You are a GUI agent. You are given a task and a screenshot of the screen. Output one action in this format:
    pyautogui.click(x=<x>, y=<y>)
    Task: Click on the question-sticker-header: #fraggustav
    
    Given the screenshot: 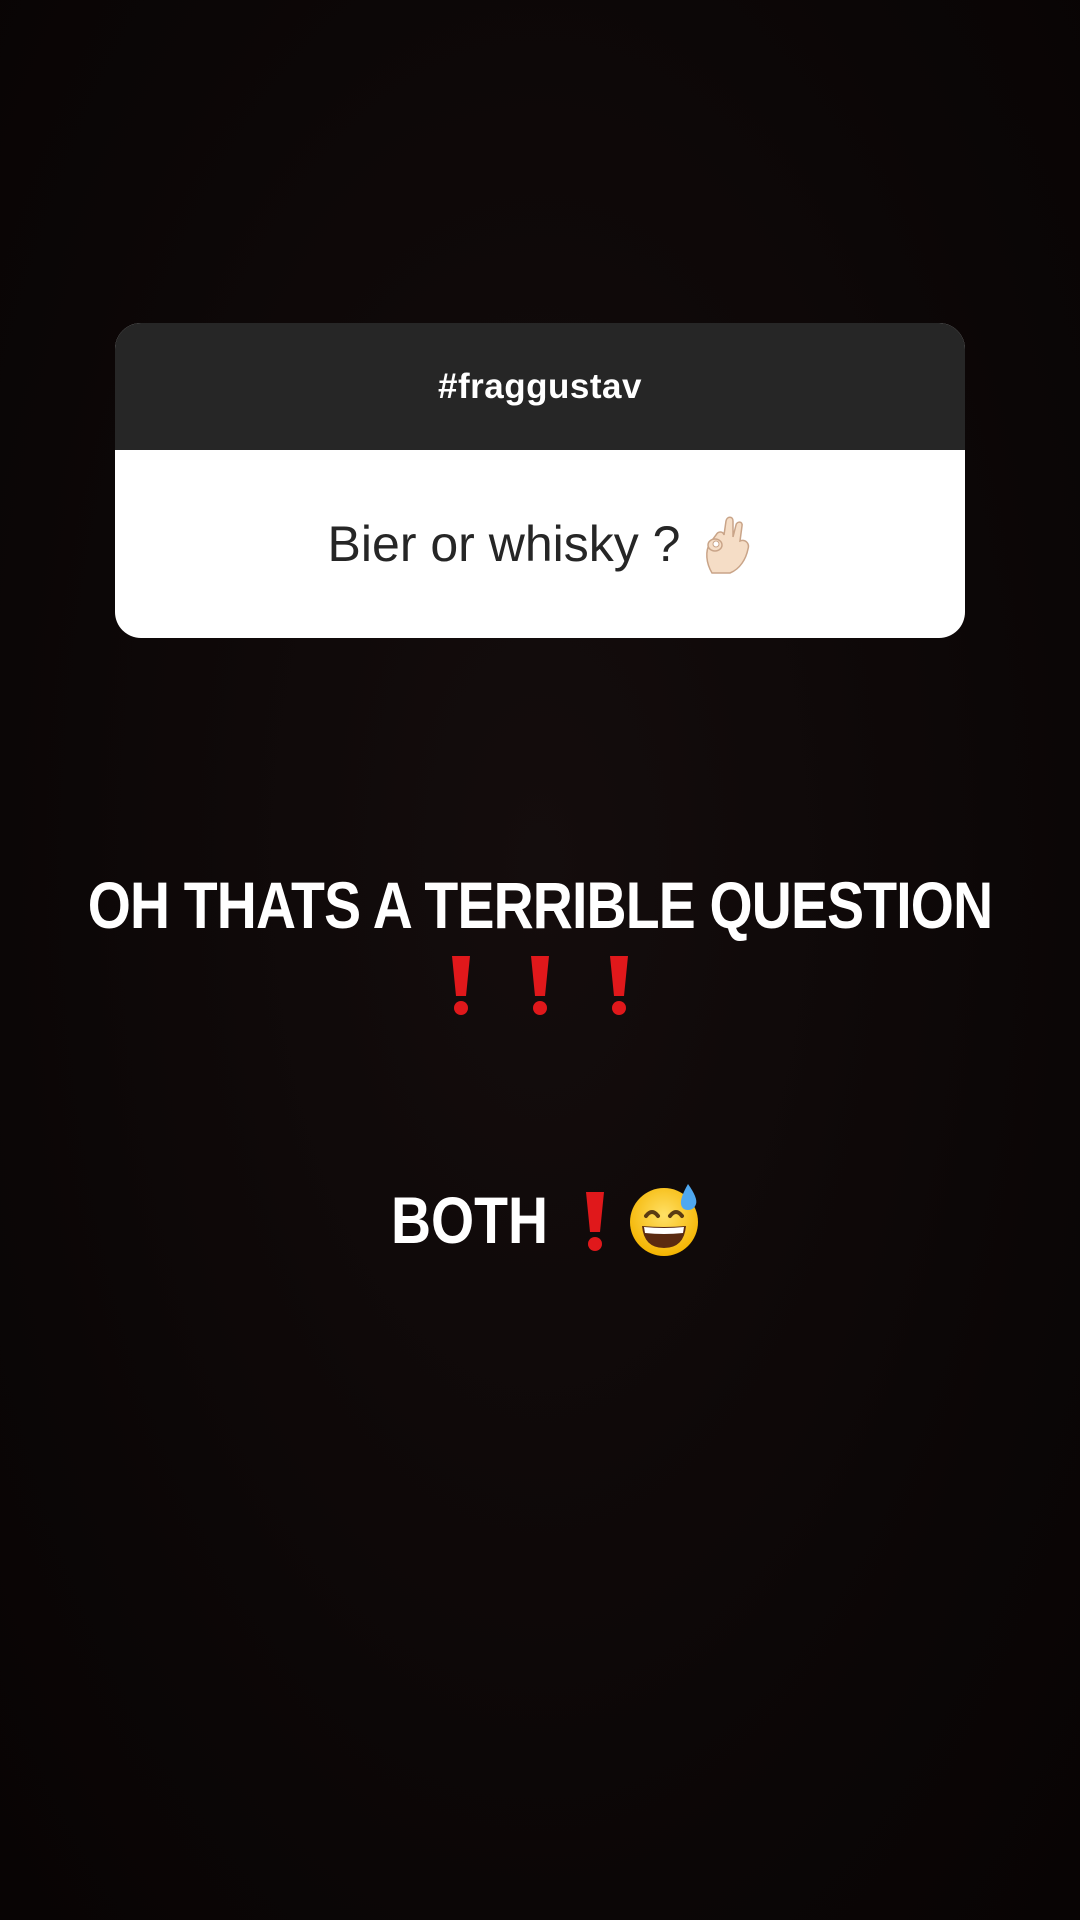 What is the action you would take?
    pyautogui.click(x=540, y=386)
    